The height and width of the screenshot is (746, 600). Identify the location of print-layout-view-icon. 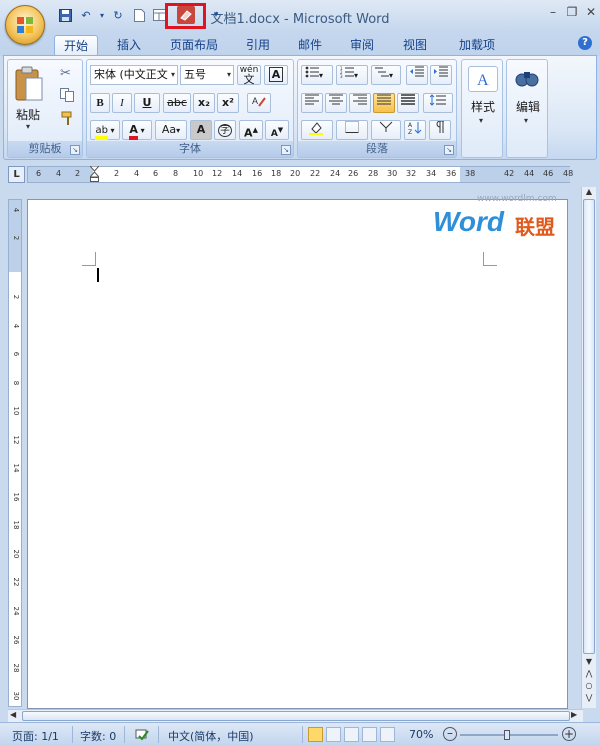
(315, 734).